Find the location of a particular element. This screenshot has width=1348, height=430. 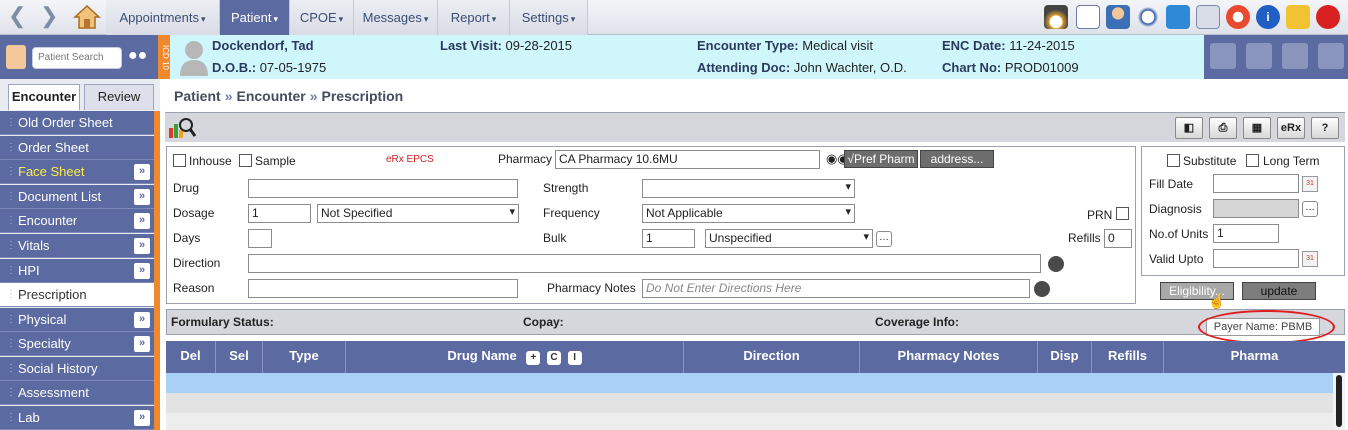

sidebar-item-assessment: ⋮ Assessment is located at coordinates (77, 393).